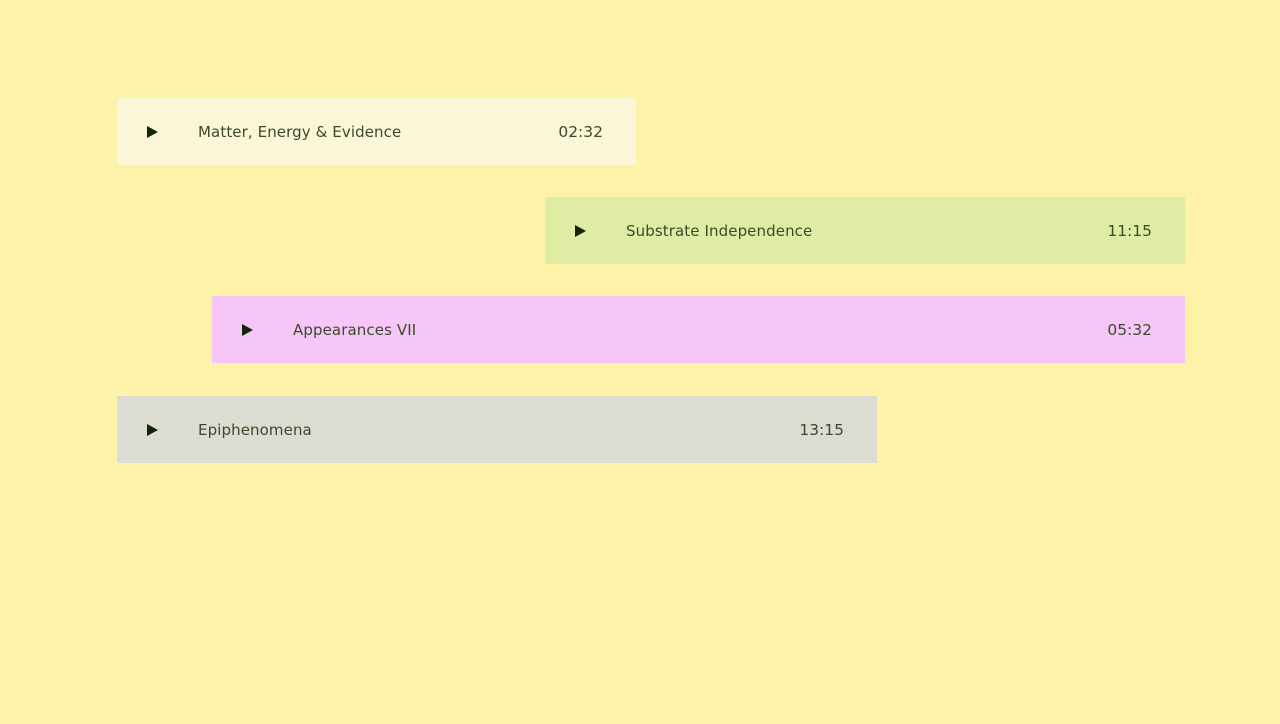  Describe the element at coordinates (1129, 230) in the screenshot. I see `track-duration: 11:15` at that location.